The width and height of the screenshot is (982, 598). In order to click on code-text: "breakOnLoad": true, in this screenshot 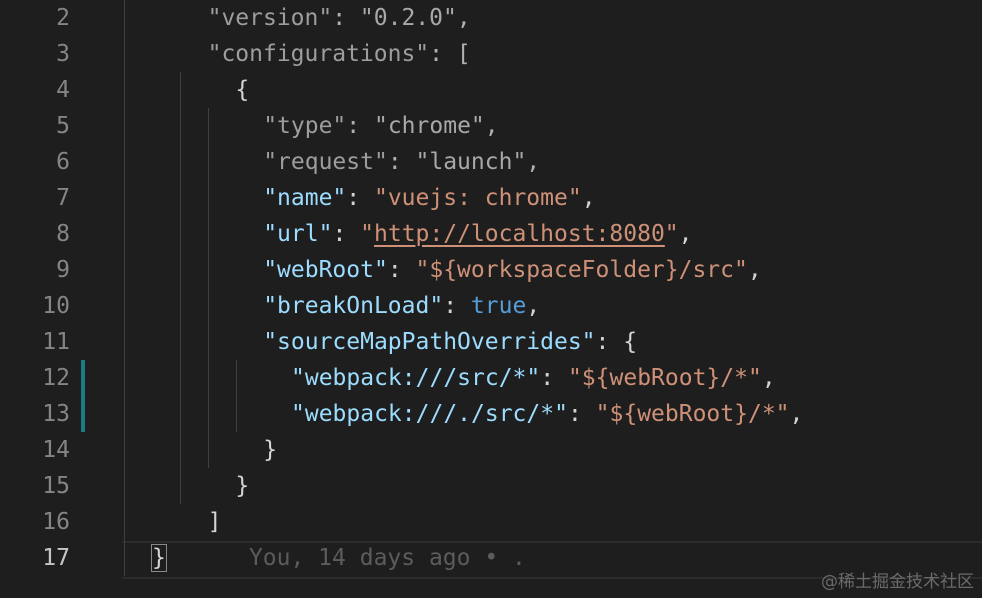, I will do `click(401, 306)`.